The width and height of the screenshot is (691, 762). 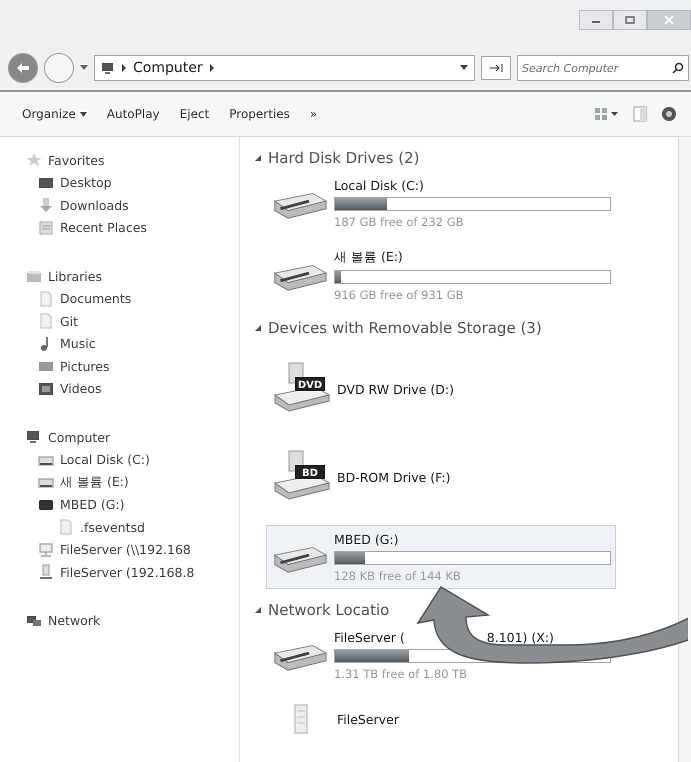 What do you see at coordinates (669, 20) in the screenshot?
I see `close-icon` at bounding box center [669, 20].